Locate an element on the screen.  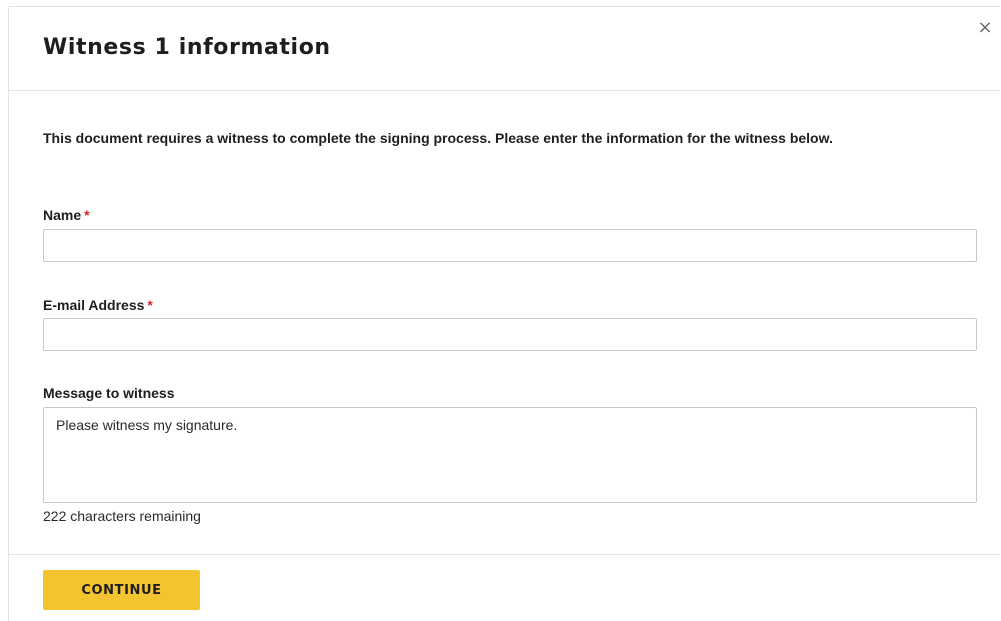
email-label: E-mail Address * is located at coordinates (98, 305).